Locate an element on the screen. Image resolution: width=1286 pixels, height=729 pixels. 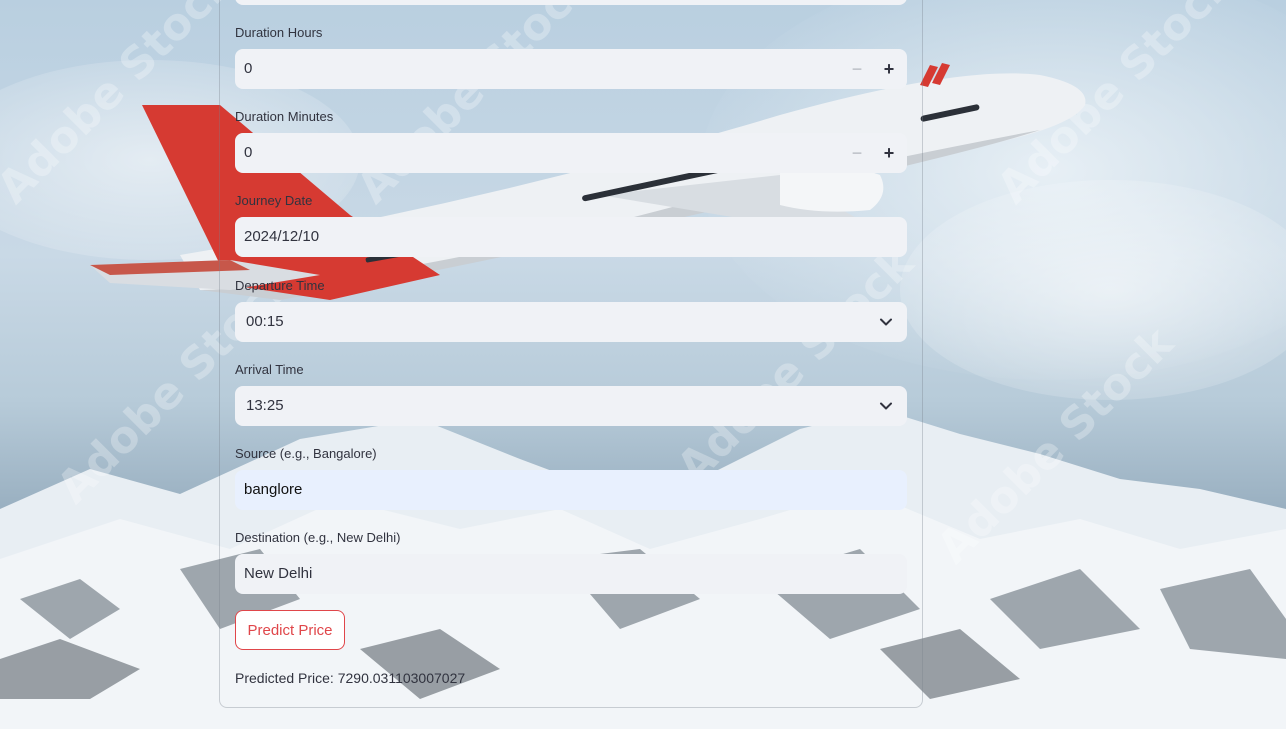
arrival-time-label: Arrival Time is located at coordinates (269, 369).